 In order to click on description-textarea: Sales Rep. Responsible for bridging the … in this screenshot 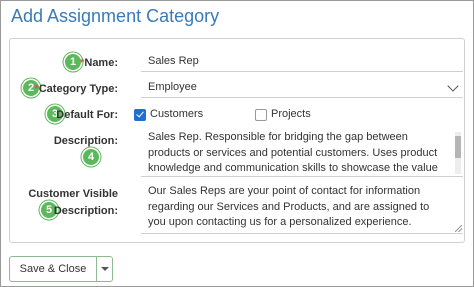, I will do `click(302, 153)`.